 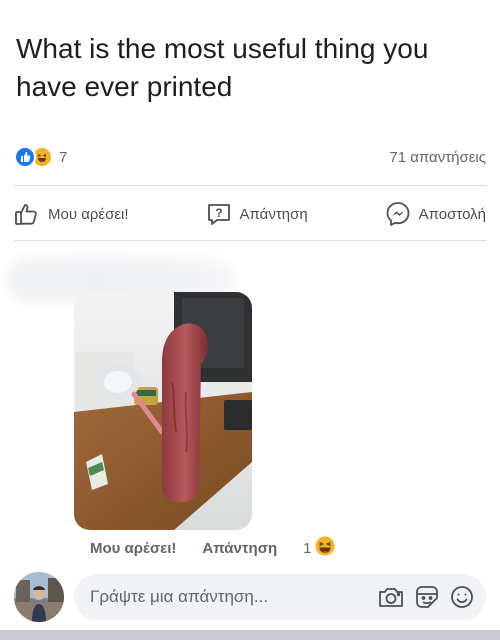 What do you see at coordinates (437, 157) in the screenshot?
I see `comments-count: 71 απαντήσεις` at bounding box center [437, 157].